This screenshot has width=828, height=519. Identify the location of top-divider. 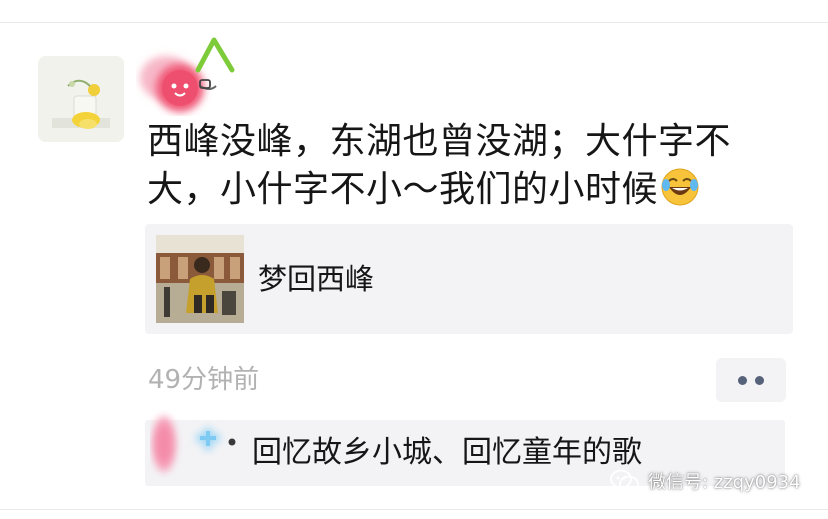
(414, 22).